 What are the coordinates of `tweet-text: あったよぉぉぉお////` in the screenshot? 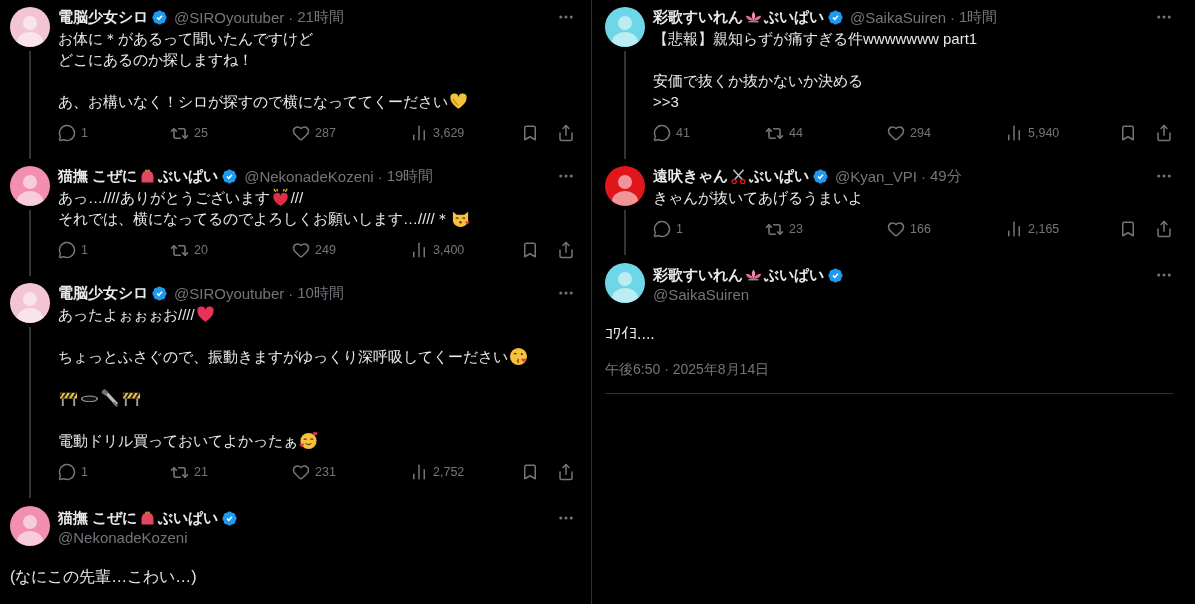 It's located at (126, 315).